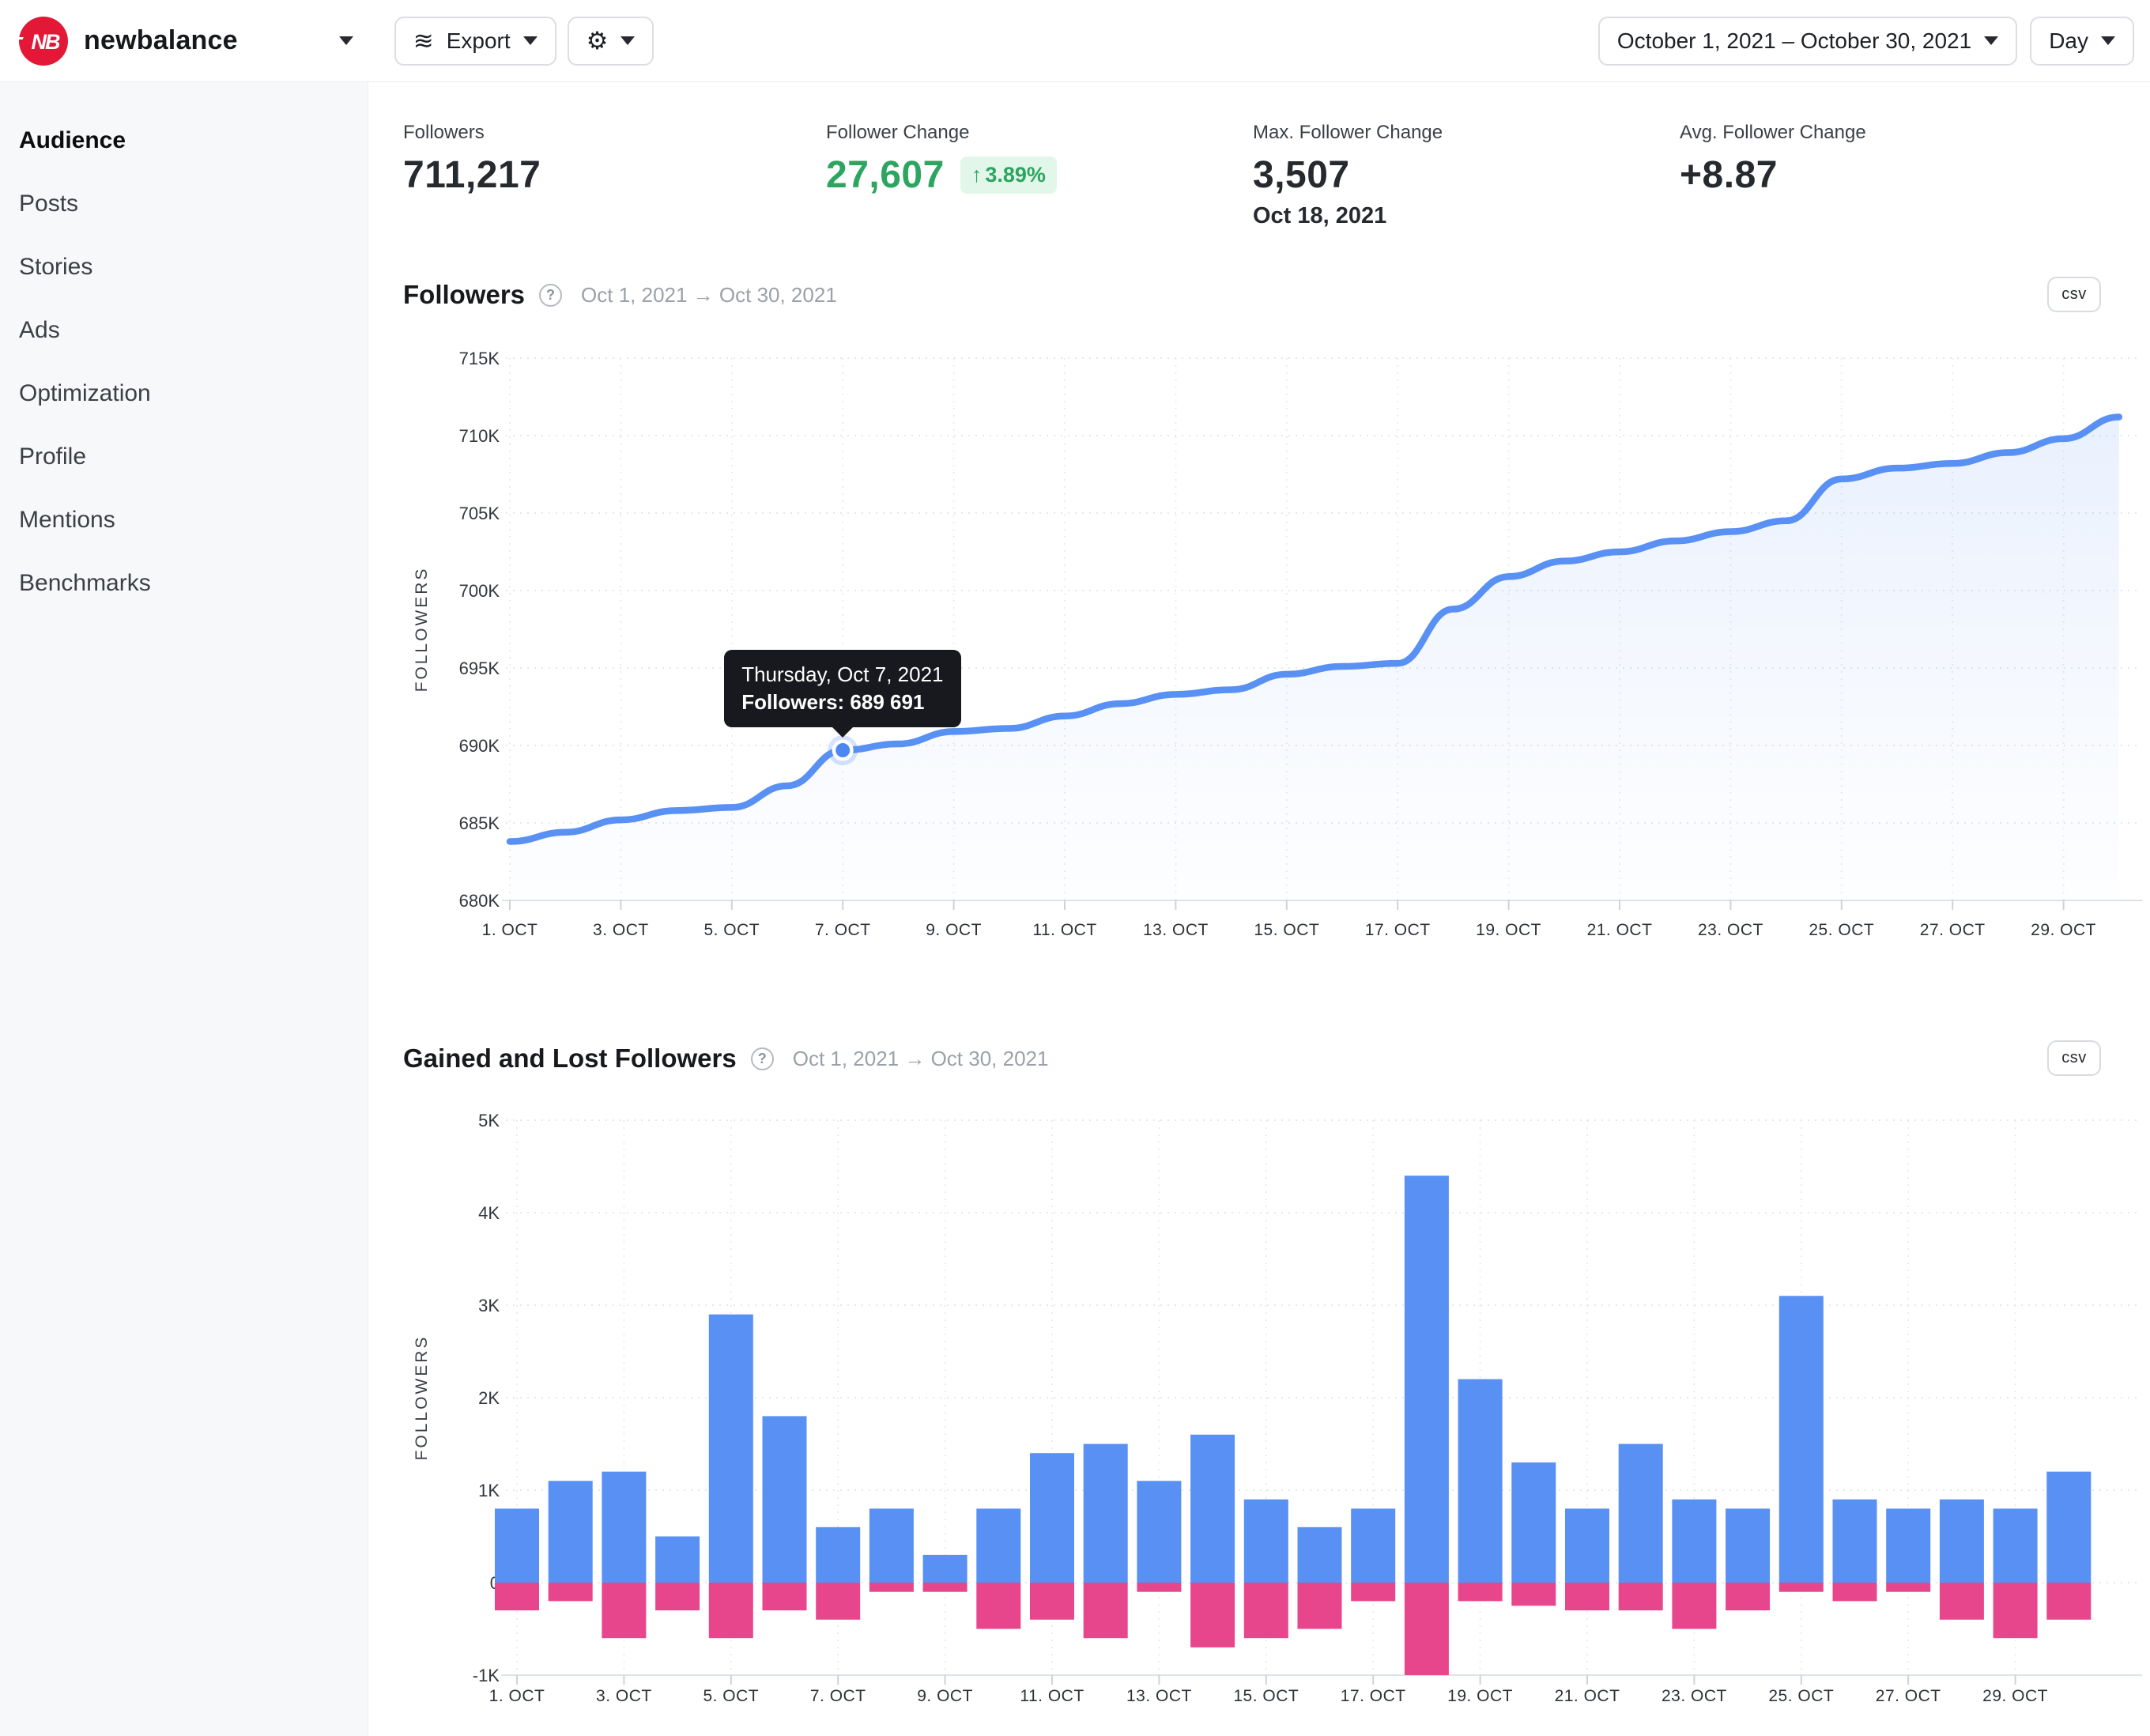 Image resolution: width=2150 pixels, height=1736 pixels. What do you see at coordinates (2063, 930) in the screenshot?
I see `svg-text: 29. OCT` at bounding box center [2063, 930].